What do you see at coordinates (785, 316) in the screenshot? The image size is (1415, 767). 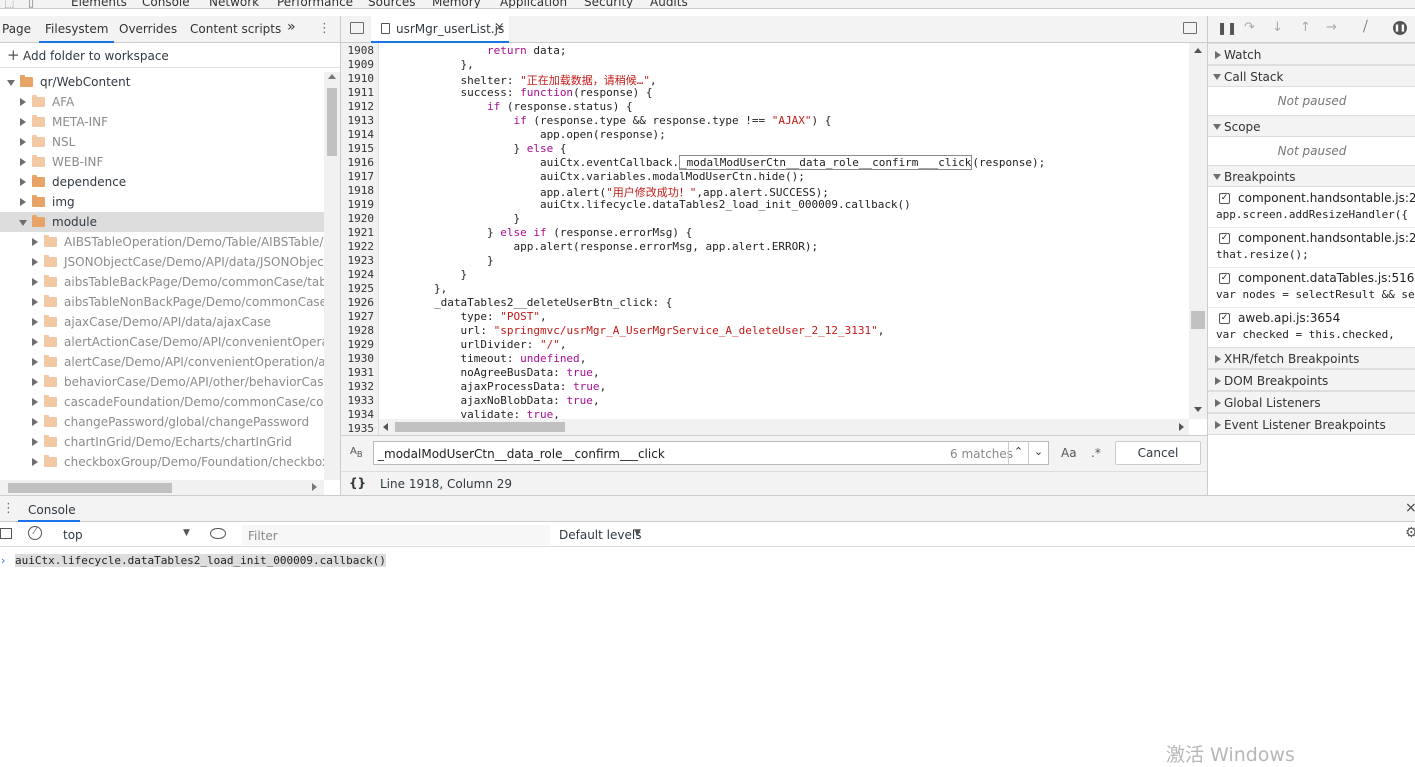 I see `code-line: type: "POST",` at bounding box center [785, 316].